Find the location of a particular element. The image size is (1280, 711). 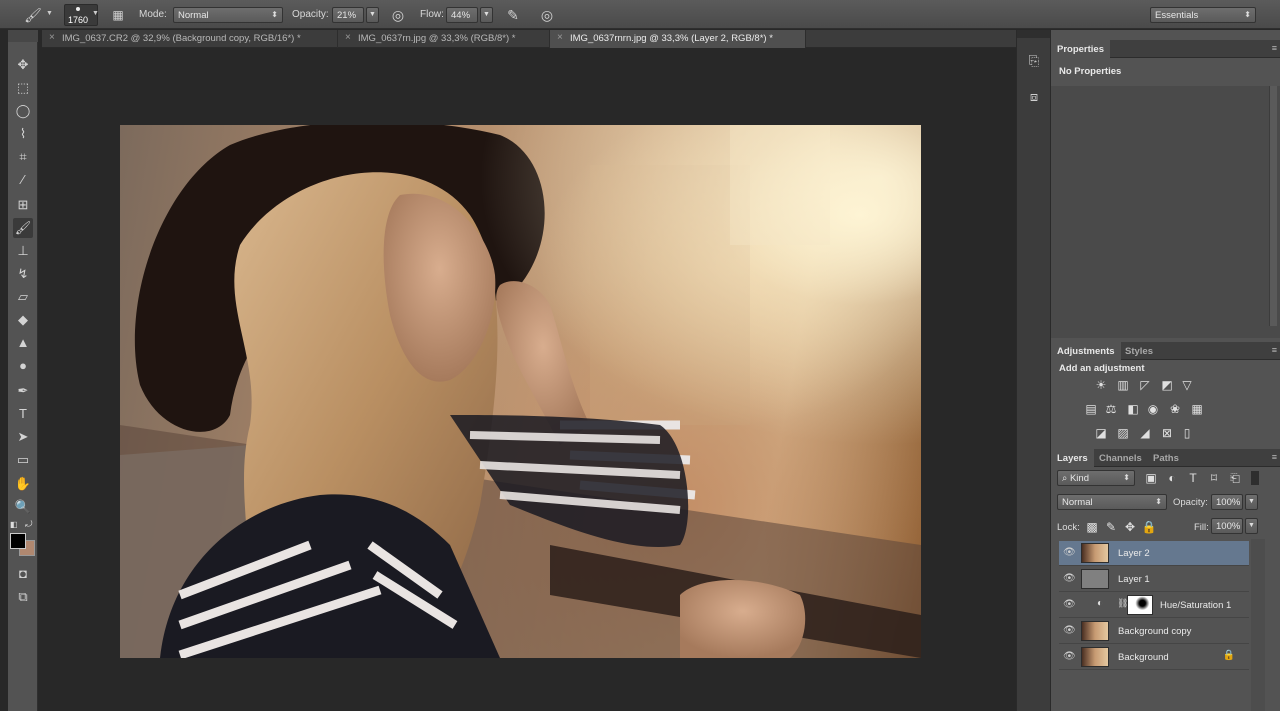

channel-mixer-icon: ❀ is located at coordinates (1175, 409).